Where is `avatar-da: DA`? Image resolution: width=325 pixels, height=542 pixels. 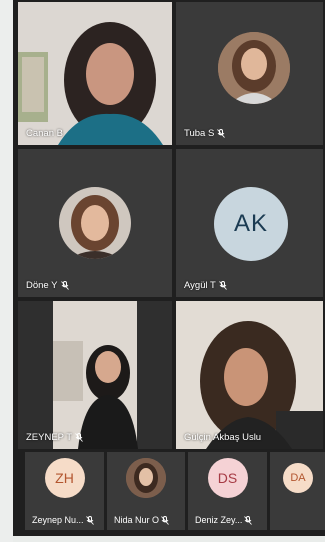 avatar-da: DA is located at coordinates (298, 478).